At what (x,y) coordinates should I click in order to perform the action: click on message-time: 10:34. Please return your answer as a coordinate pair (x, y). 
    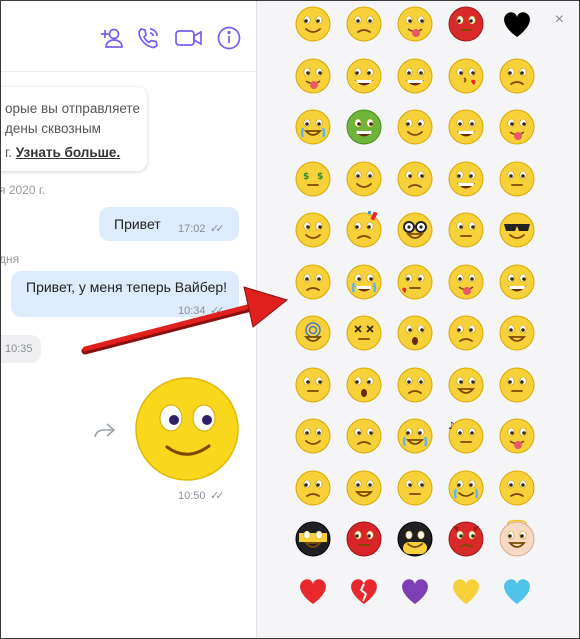
    Looking at the image, I should click on (192, 311).